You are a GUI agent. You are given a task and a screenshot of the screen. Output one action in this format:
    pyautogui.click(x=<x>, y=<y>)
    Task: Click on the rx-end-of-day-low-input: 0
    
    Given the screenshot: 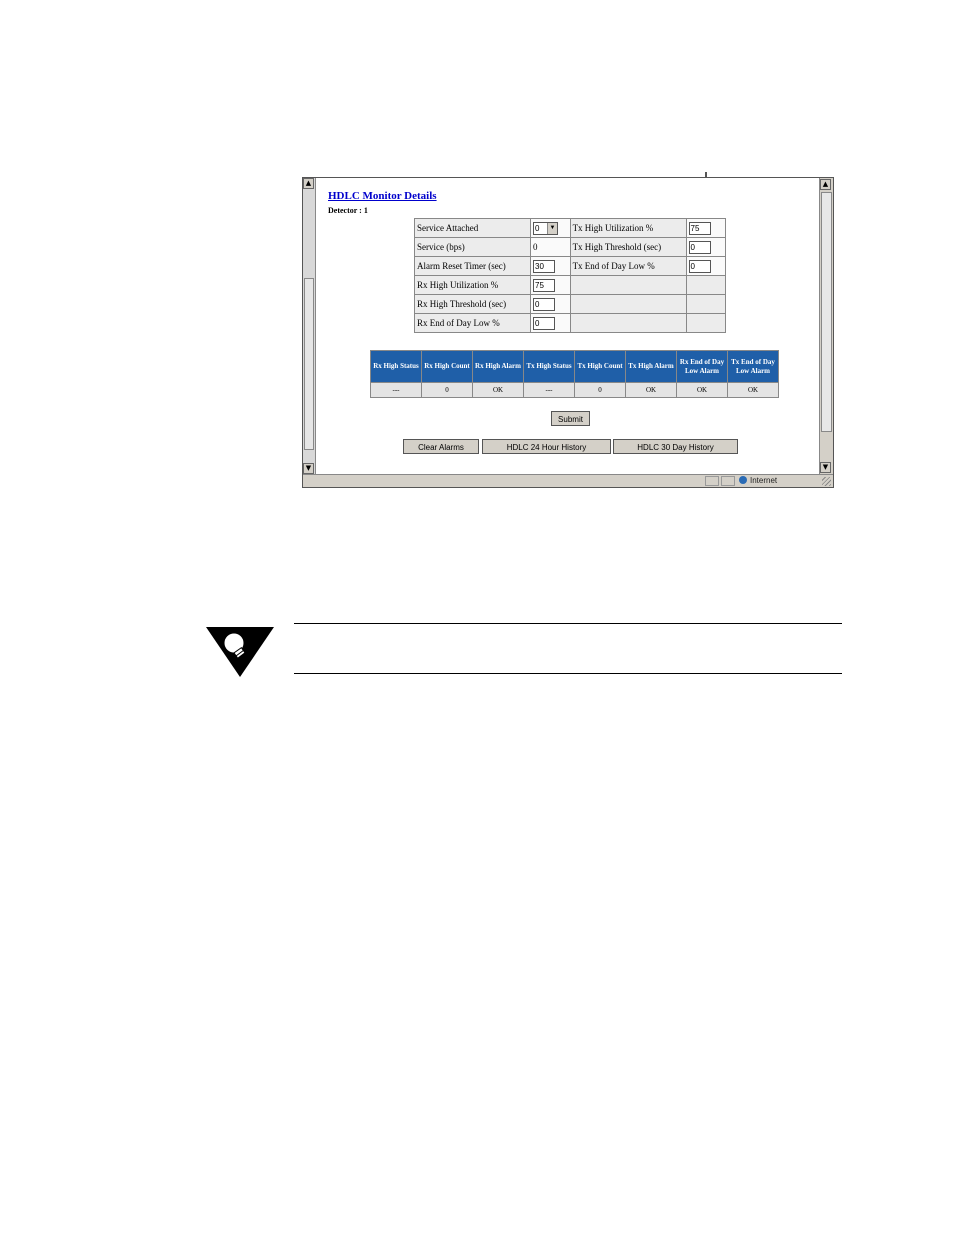 What is the action you would take?
    pyautogui.click(x=544, y=323)
    